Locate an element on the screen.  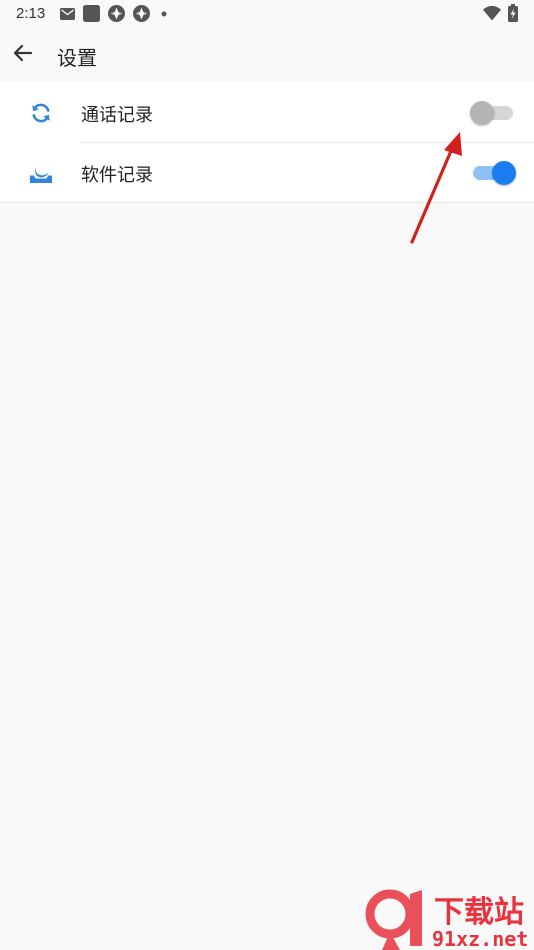
battery-charging-icon is located at coordinates (513, 13).